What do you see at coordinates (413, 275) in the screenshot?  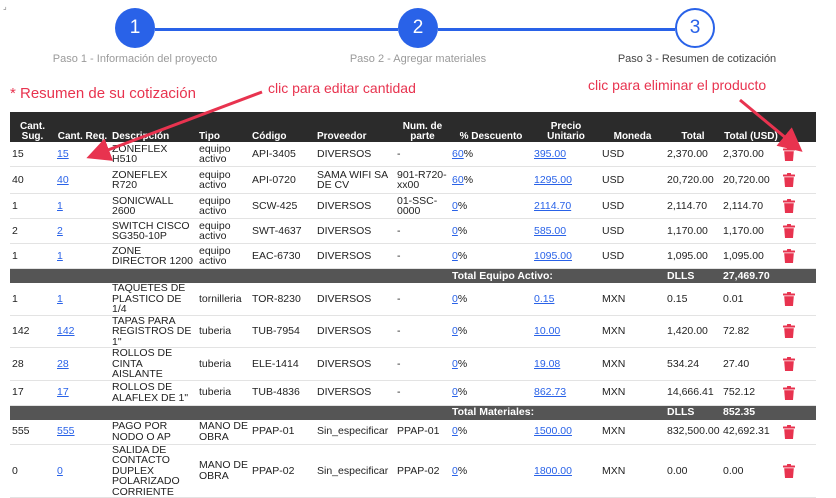 I see `total-equipo-activo-row: Total Equipo Activo: DLLS 27,469.70` at bounding box center [413, 275].